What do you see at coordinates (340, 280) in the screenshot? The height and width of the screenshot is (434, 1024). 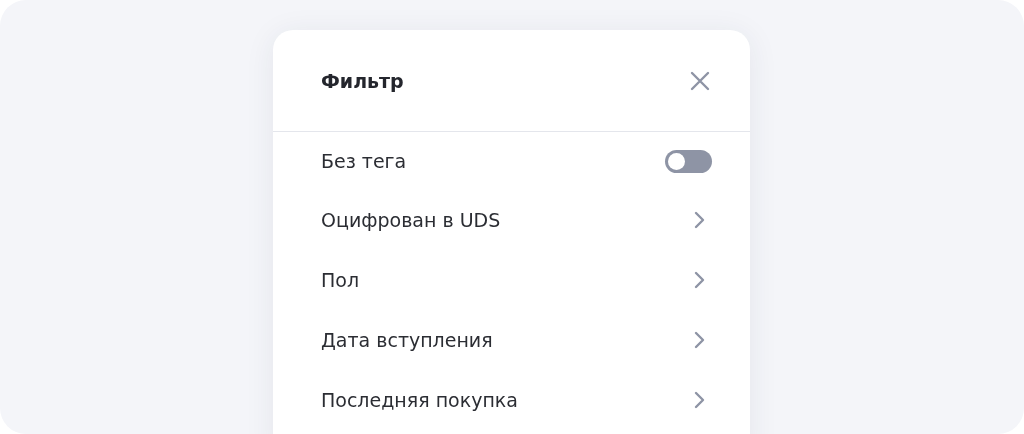 I see `filter-option: Пол` at bounding box center [340, 280].